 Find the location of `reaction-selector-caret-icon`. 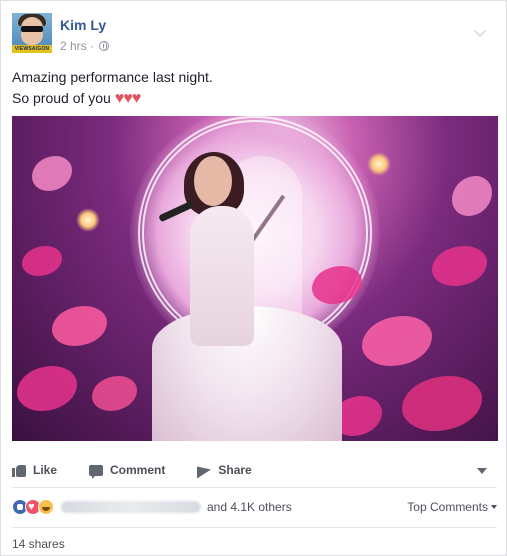

reaction-selector-caret-icon is located at coordinates (482, 471).